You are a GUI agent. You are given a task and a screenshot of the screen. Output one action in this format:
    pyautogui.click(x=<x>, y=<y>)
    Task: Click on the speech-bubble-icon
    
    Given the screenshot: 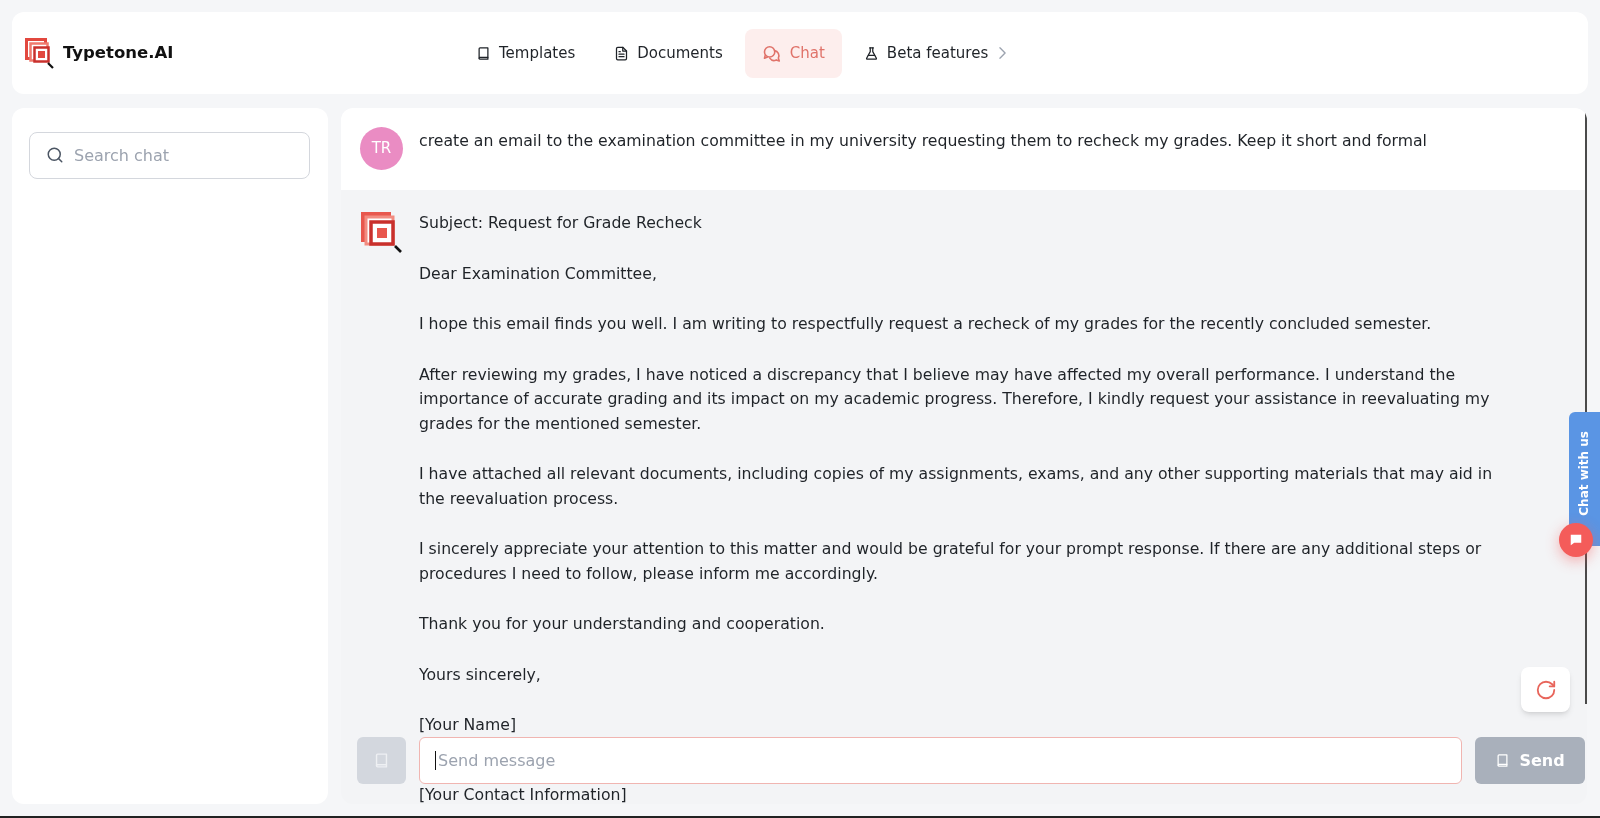 What is the action you would take?
    pyautogui.click(x=1576, y=540)
    